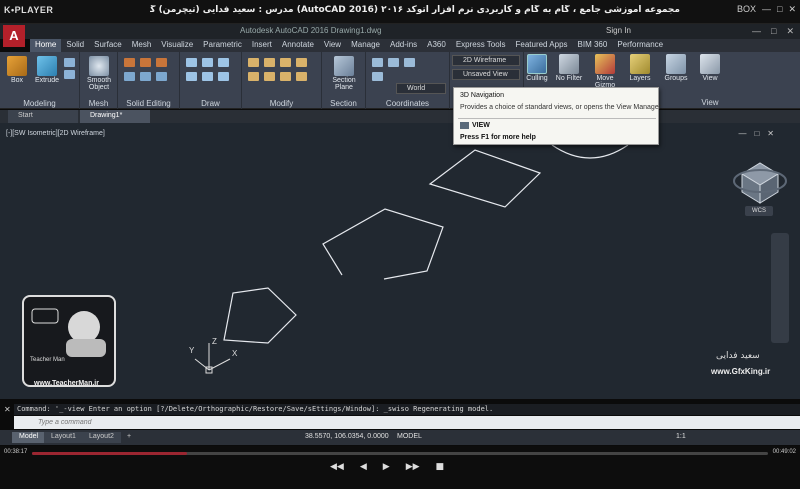 This screenshot has width=800, height=489. Describe the element at coordinates (223, 76) in the screenshot. I see `polygon-icon` at that location.